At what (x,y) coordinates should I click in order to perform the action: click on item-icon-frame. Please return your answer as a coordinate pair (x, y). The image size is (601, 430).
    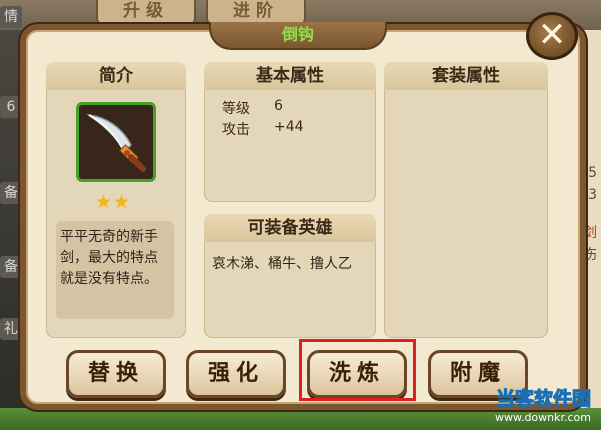
    Looking at the image, I should click on (116, 142).